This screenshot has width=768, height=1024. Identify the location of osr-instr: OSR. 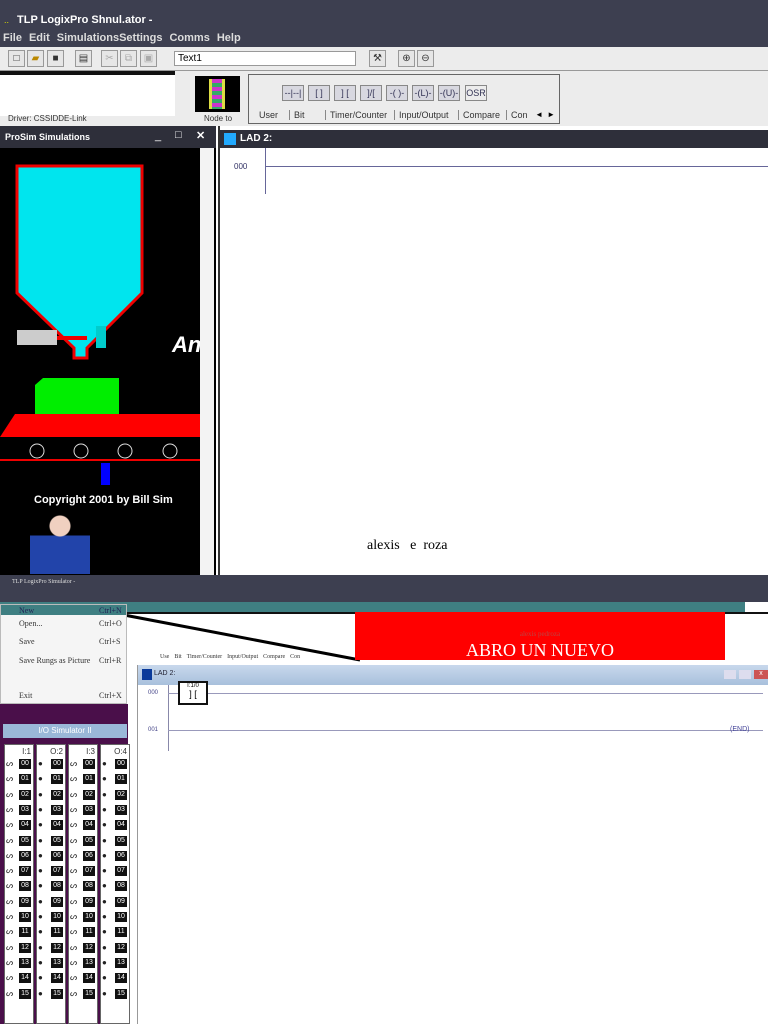
(476, 93).